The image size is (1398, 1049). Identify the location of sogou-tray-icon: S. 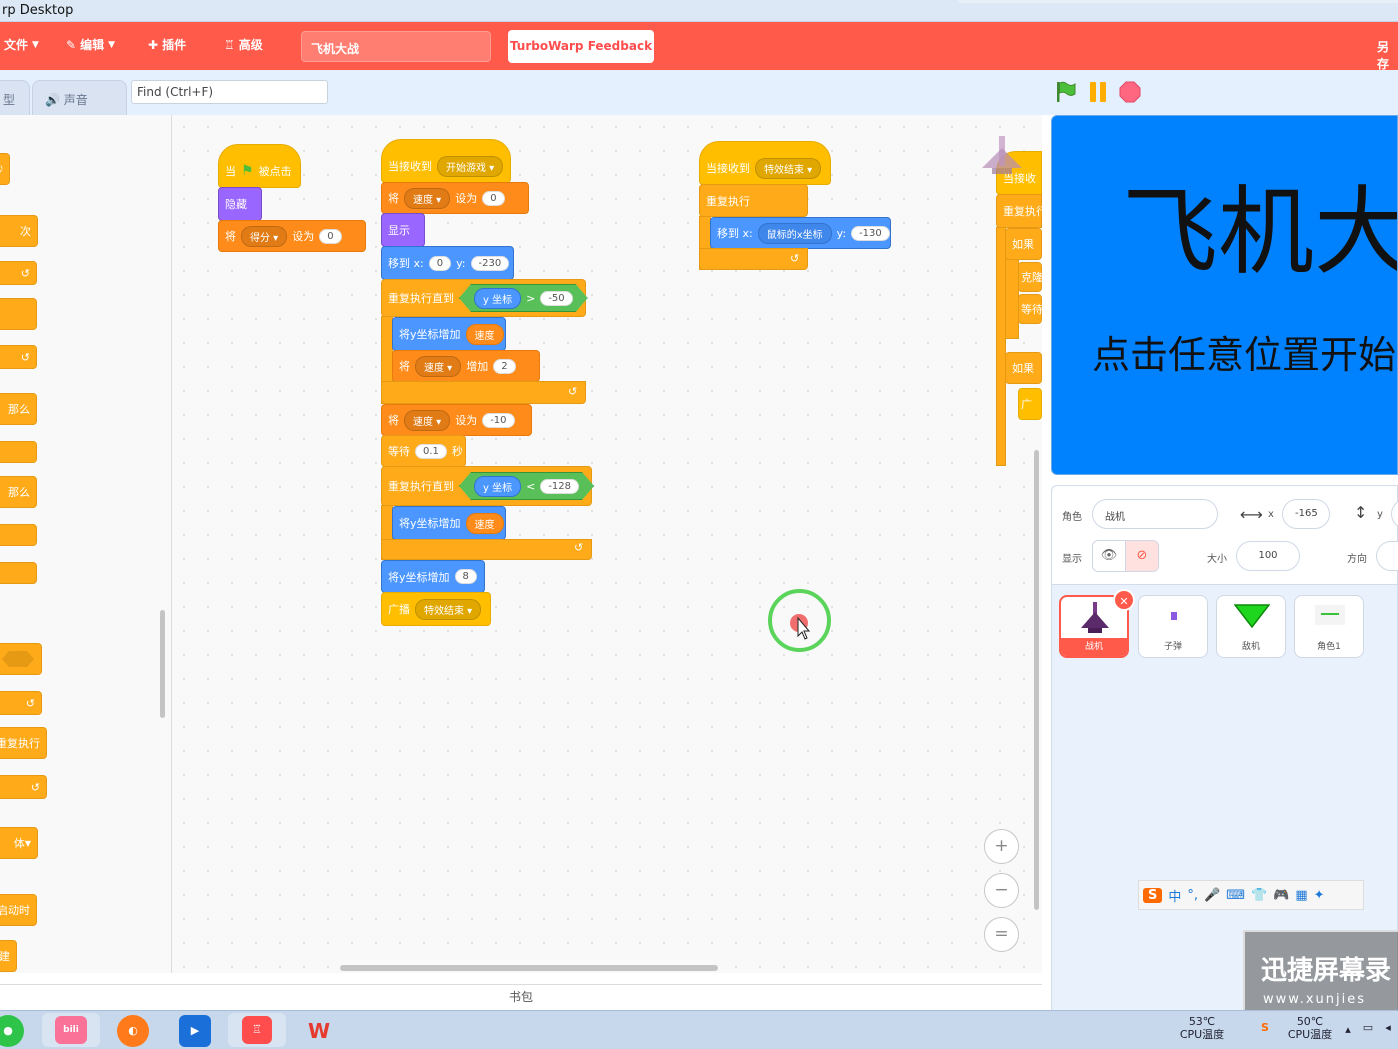
(1265, 1027).